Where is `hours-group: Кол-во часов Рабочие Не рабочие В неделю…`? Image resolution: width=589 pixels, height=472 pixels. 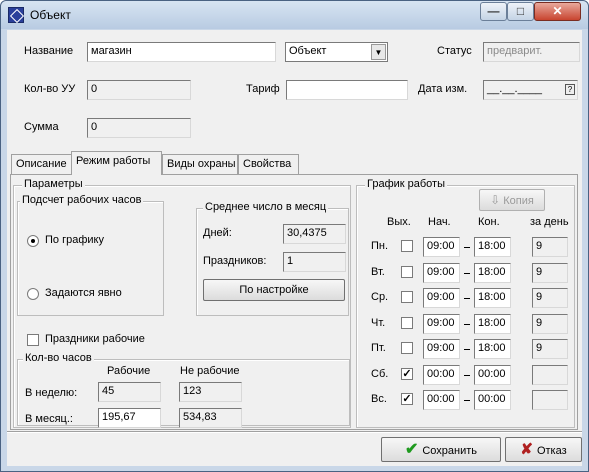 hours-group: Кол-во часов Рабочие Не рабочие В неделю… is located at coordinates (183, 390).